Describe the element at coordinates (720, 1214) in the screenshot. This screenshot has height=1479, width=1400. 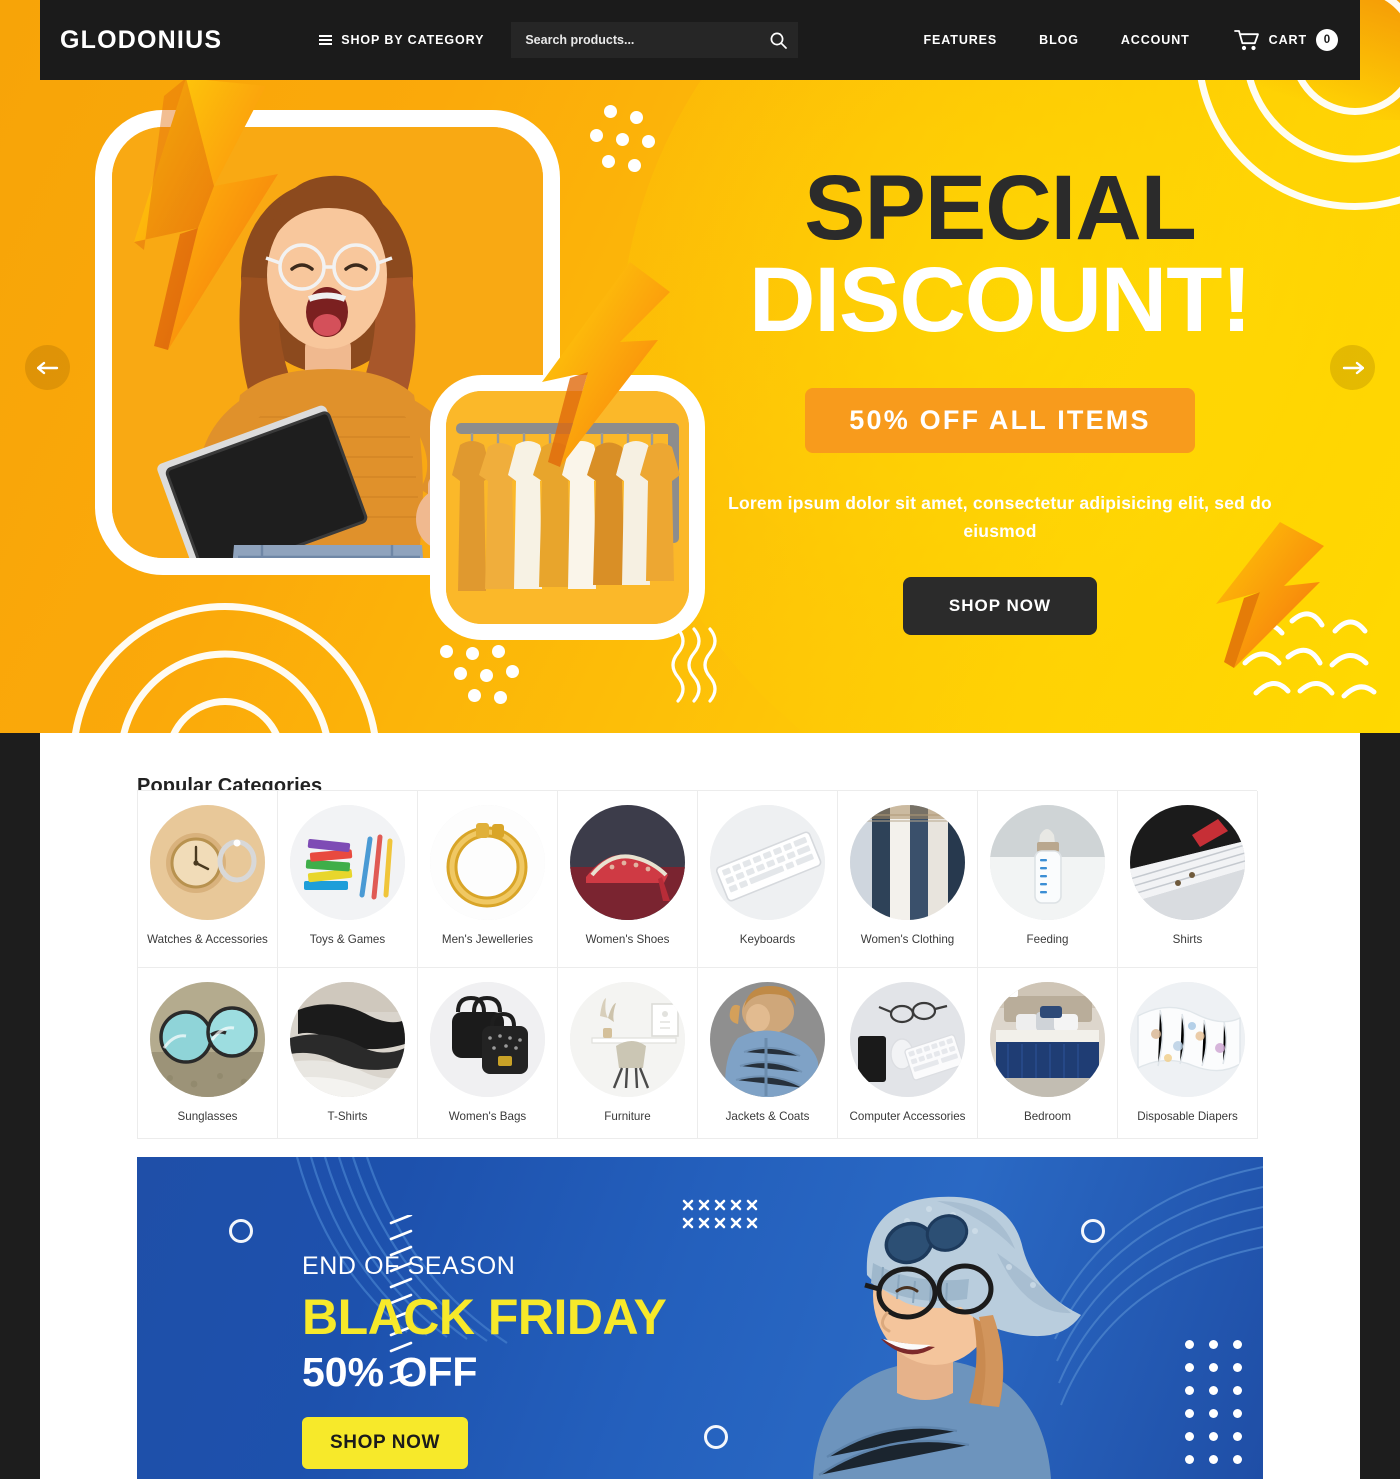
I see `x-pattern-decor` at that location.